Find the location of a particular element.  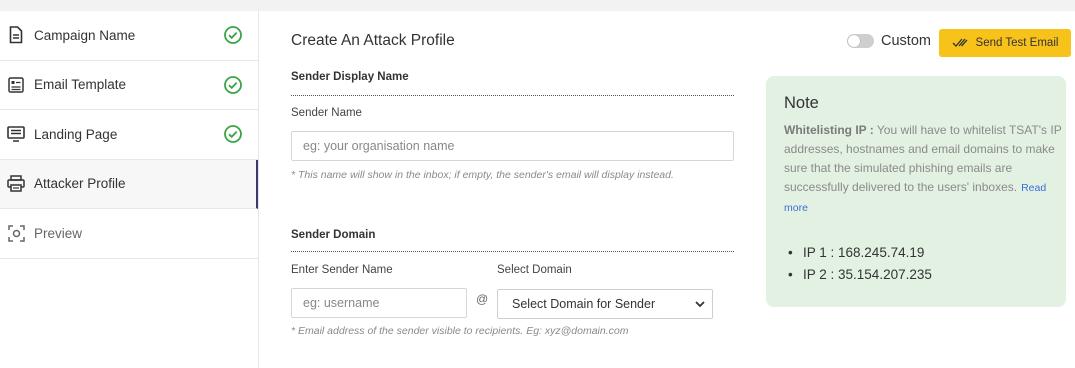

template-icon is located at coordinates (16, 85).